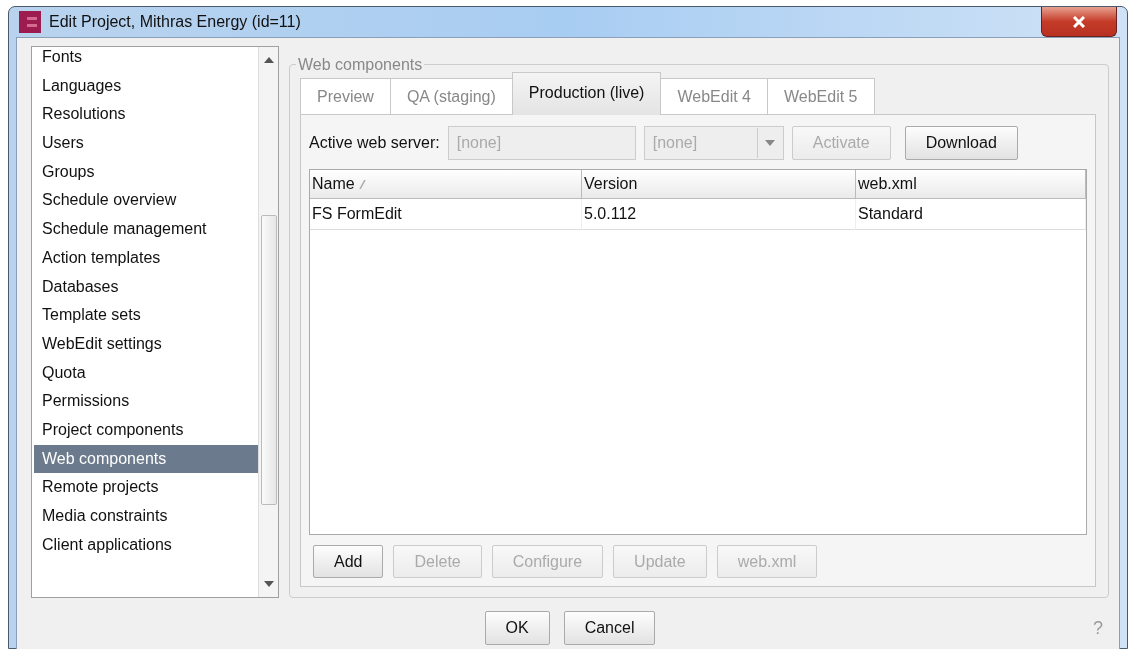  I want to click on tab: QA (staging), so click(451, 96).